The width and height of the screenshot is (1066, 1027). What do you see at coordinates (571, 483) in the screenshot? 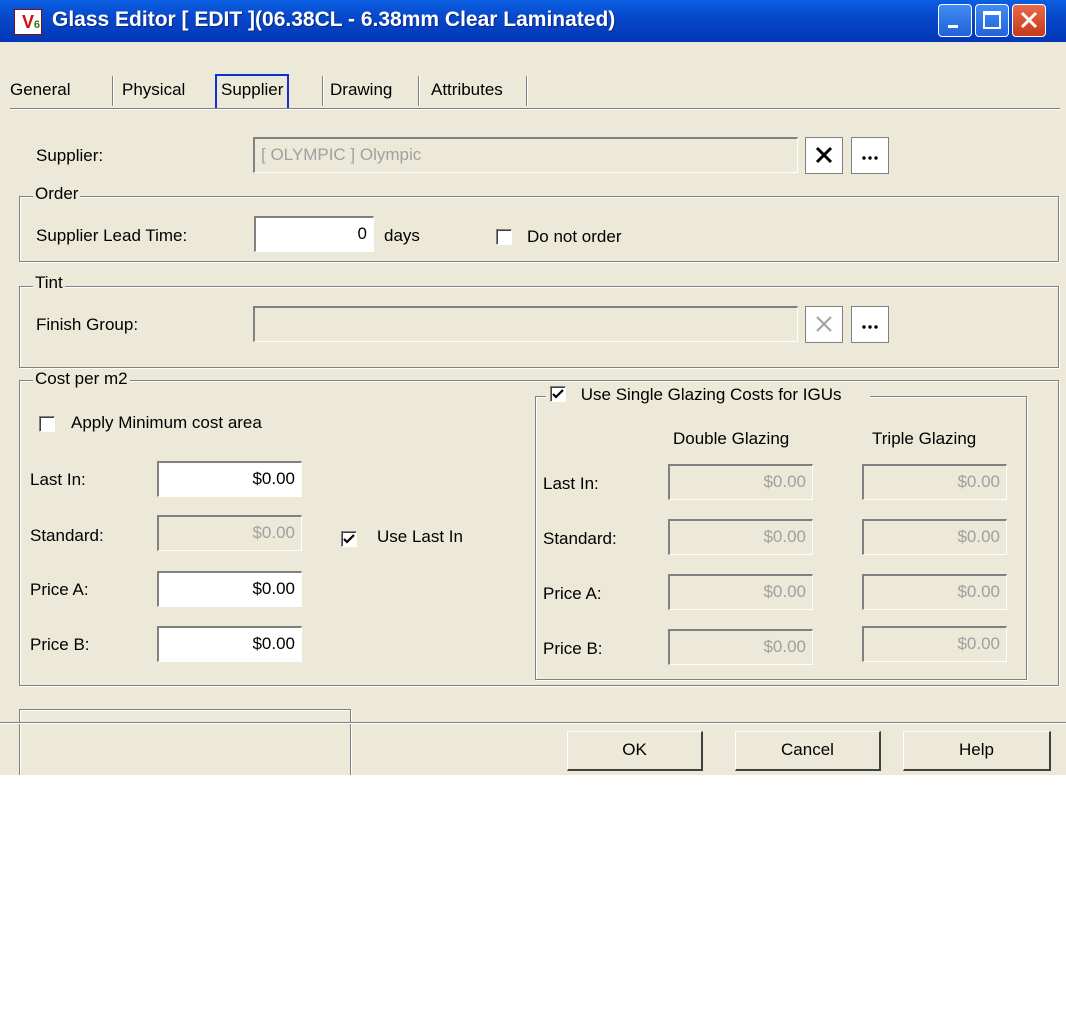
I see `igu-last-in-label: Last In:` at bounding box center [571, 483].